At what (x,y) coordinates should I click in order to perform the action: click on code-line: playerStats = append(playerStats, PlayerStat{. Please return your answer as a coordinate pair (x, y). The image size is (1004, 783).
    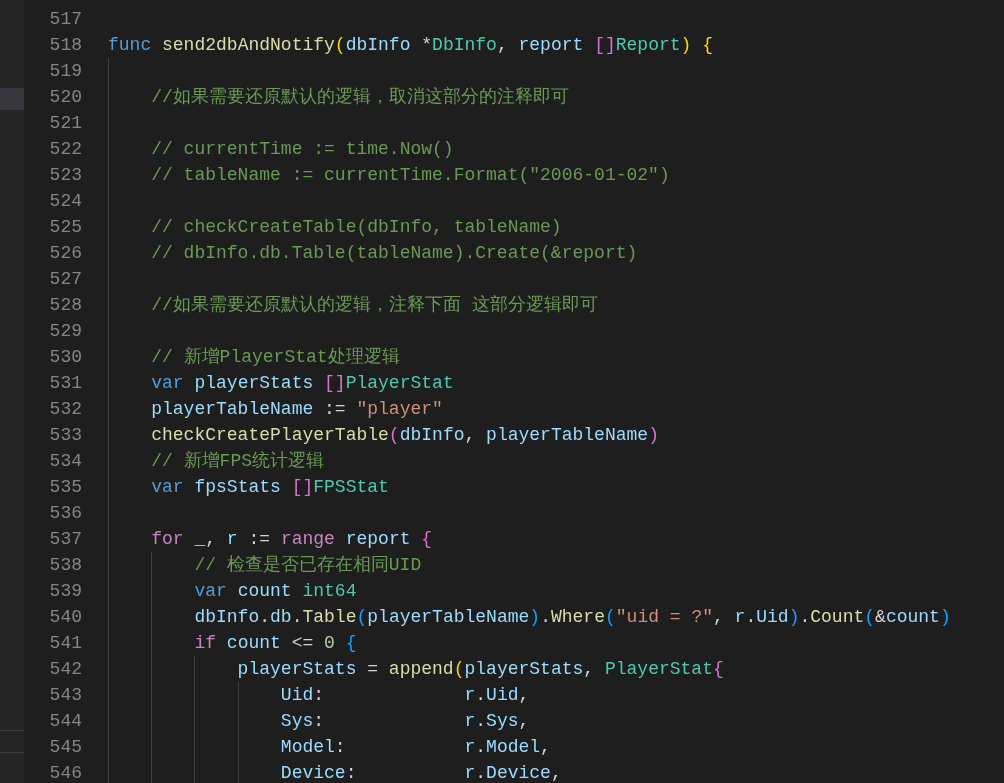
    Looking at the image, I should click on (480, 669).